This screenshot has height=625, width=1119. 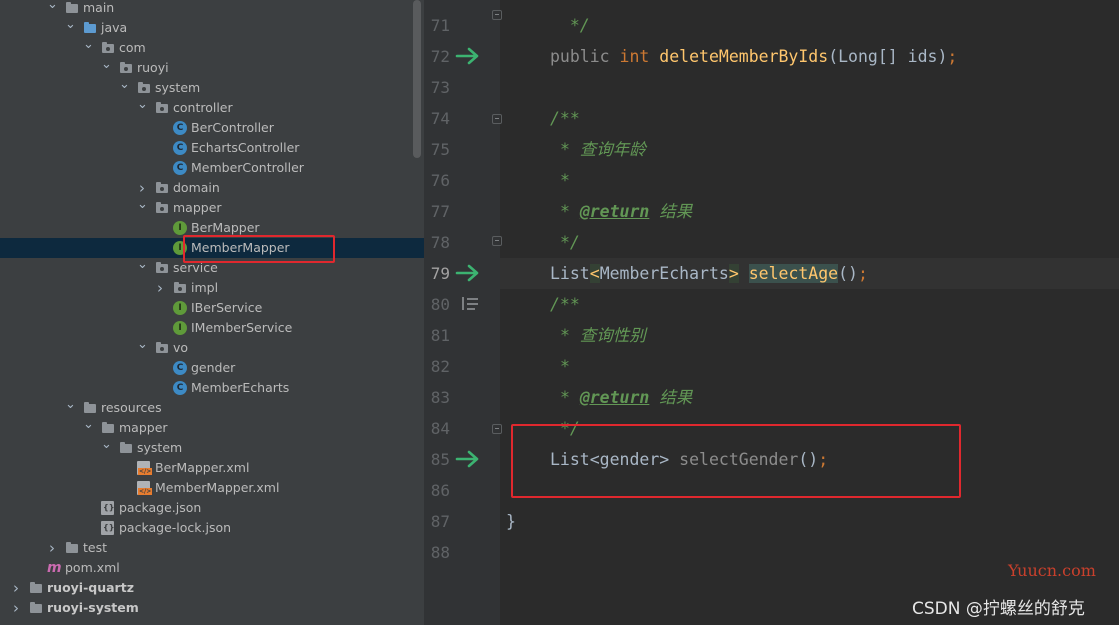 I want to click on tree-item: I IBerService, so click(x=206, y=308).